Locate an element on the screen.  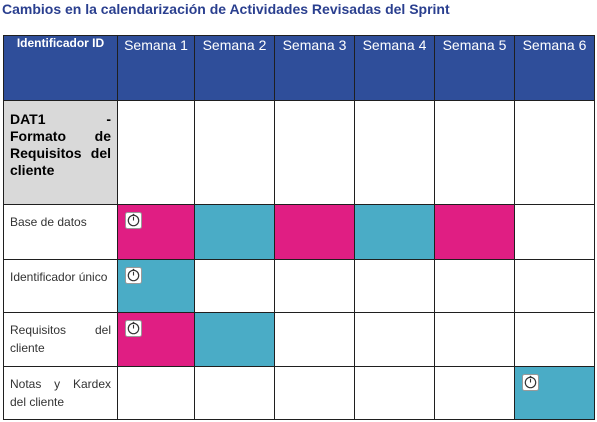
activity-row: Requisitos del cliente is located at coordinates (299, 339).